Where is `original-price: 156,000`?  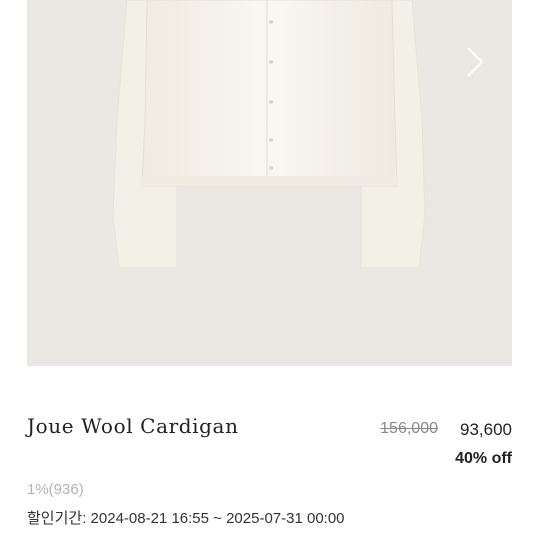
original-price: 156,000 is located at coordinates (409, 428).